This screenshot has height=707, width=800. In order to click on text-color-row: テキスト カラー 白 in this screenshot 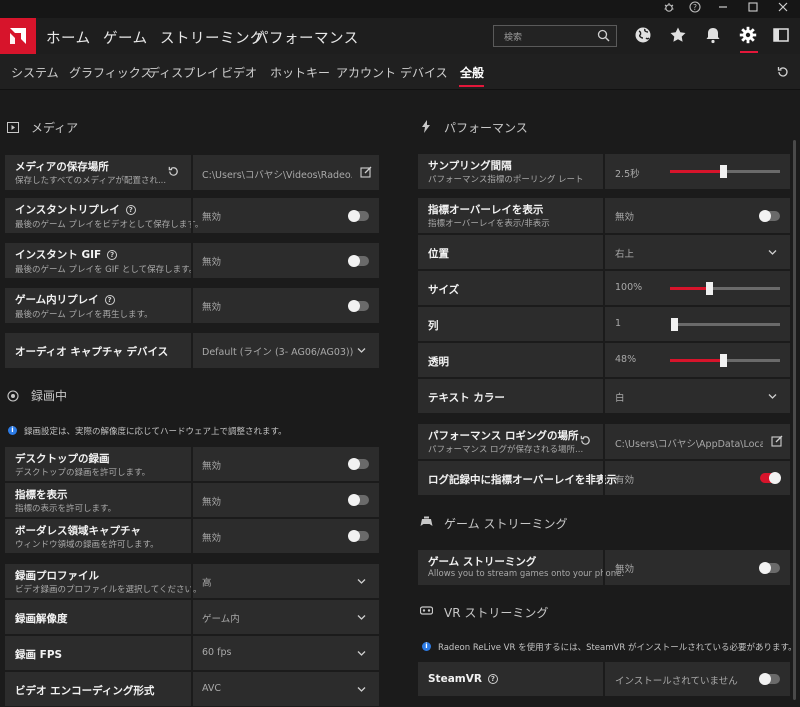, I will do `click(604, 396)`.